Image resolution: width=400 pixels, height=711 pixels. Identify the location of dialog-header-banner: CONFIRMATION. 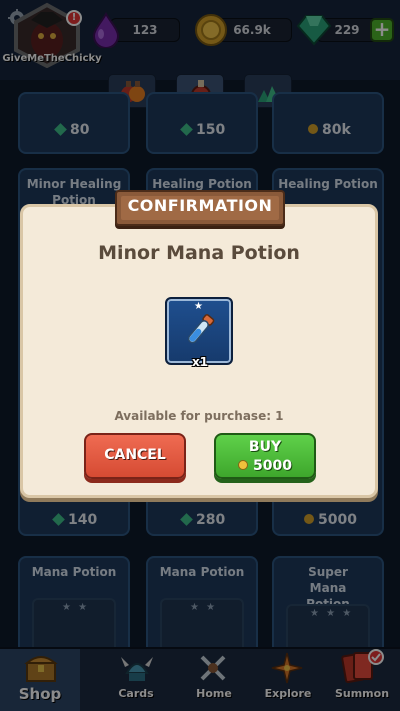
(200, 208).